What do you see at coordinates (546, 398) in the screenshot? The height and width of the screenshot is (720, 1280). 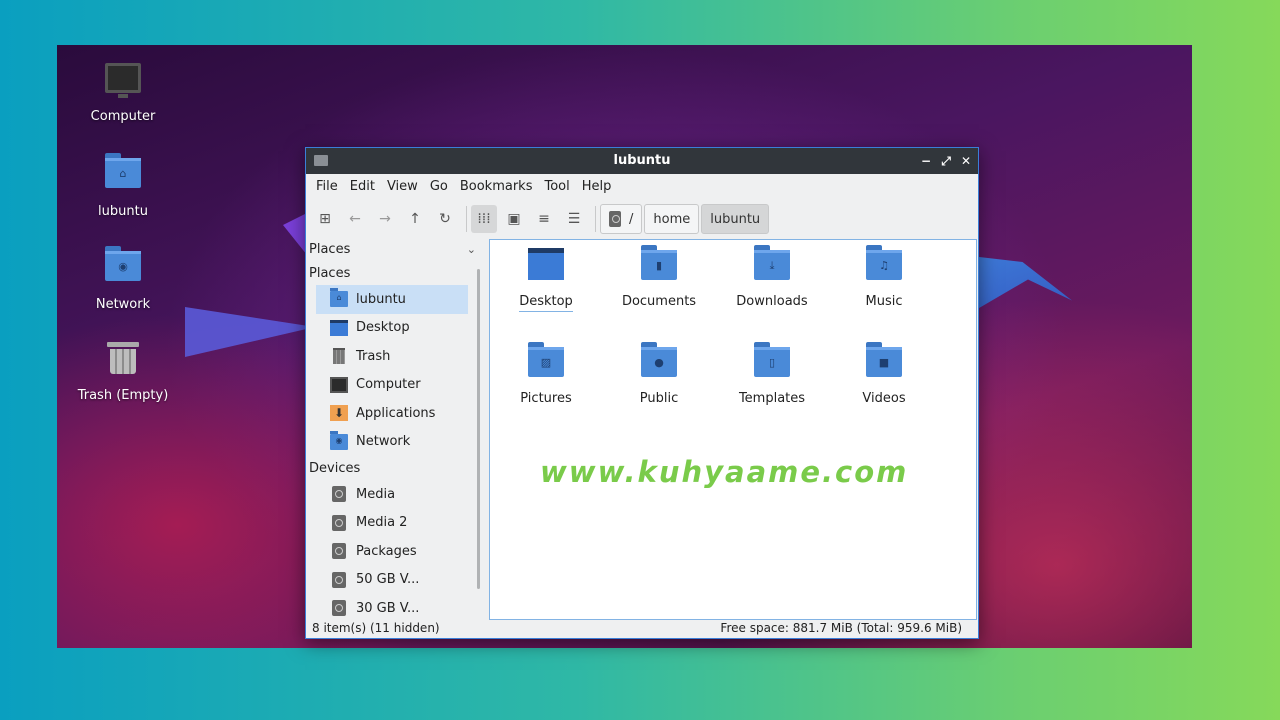 I see `file-item-label: Pictures` at bounding box center [546, 398].